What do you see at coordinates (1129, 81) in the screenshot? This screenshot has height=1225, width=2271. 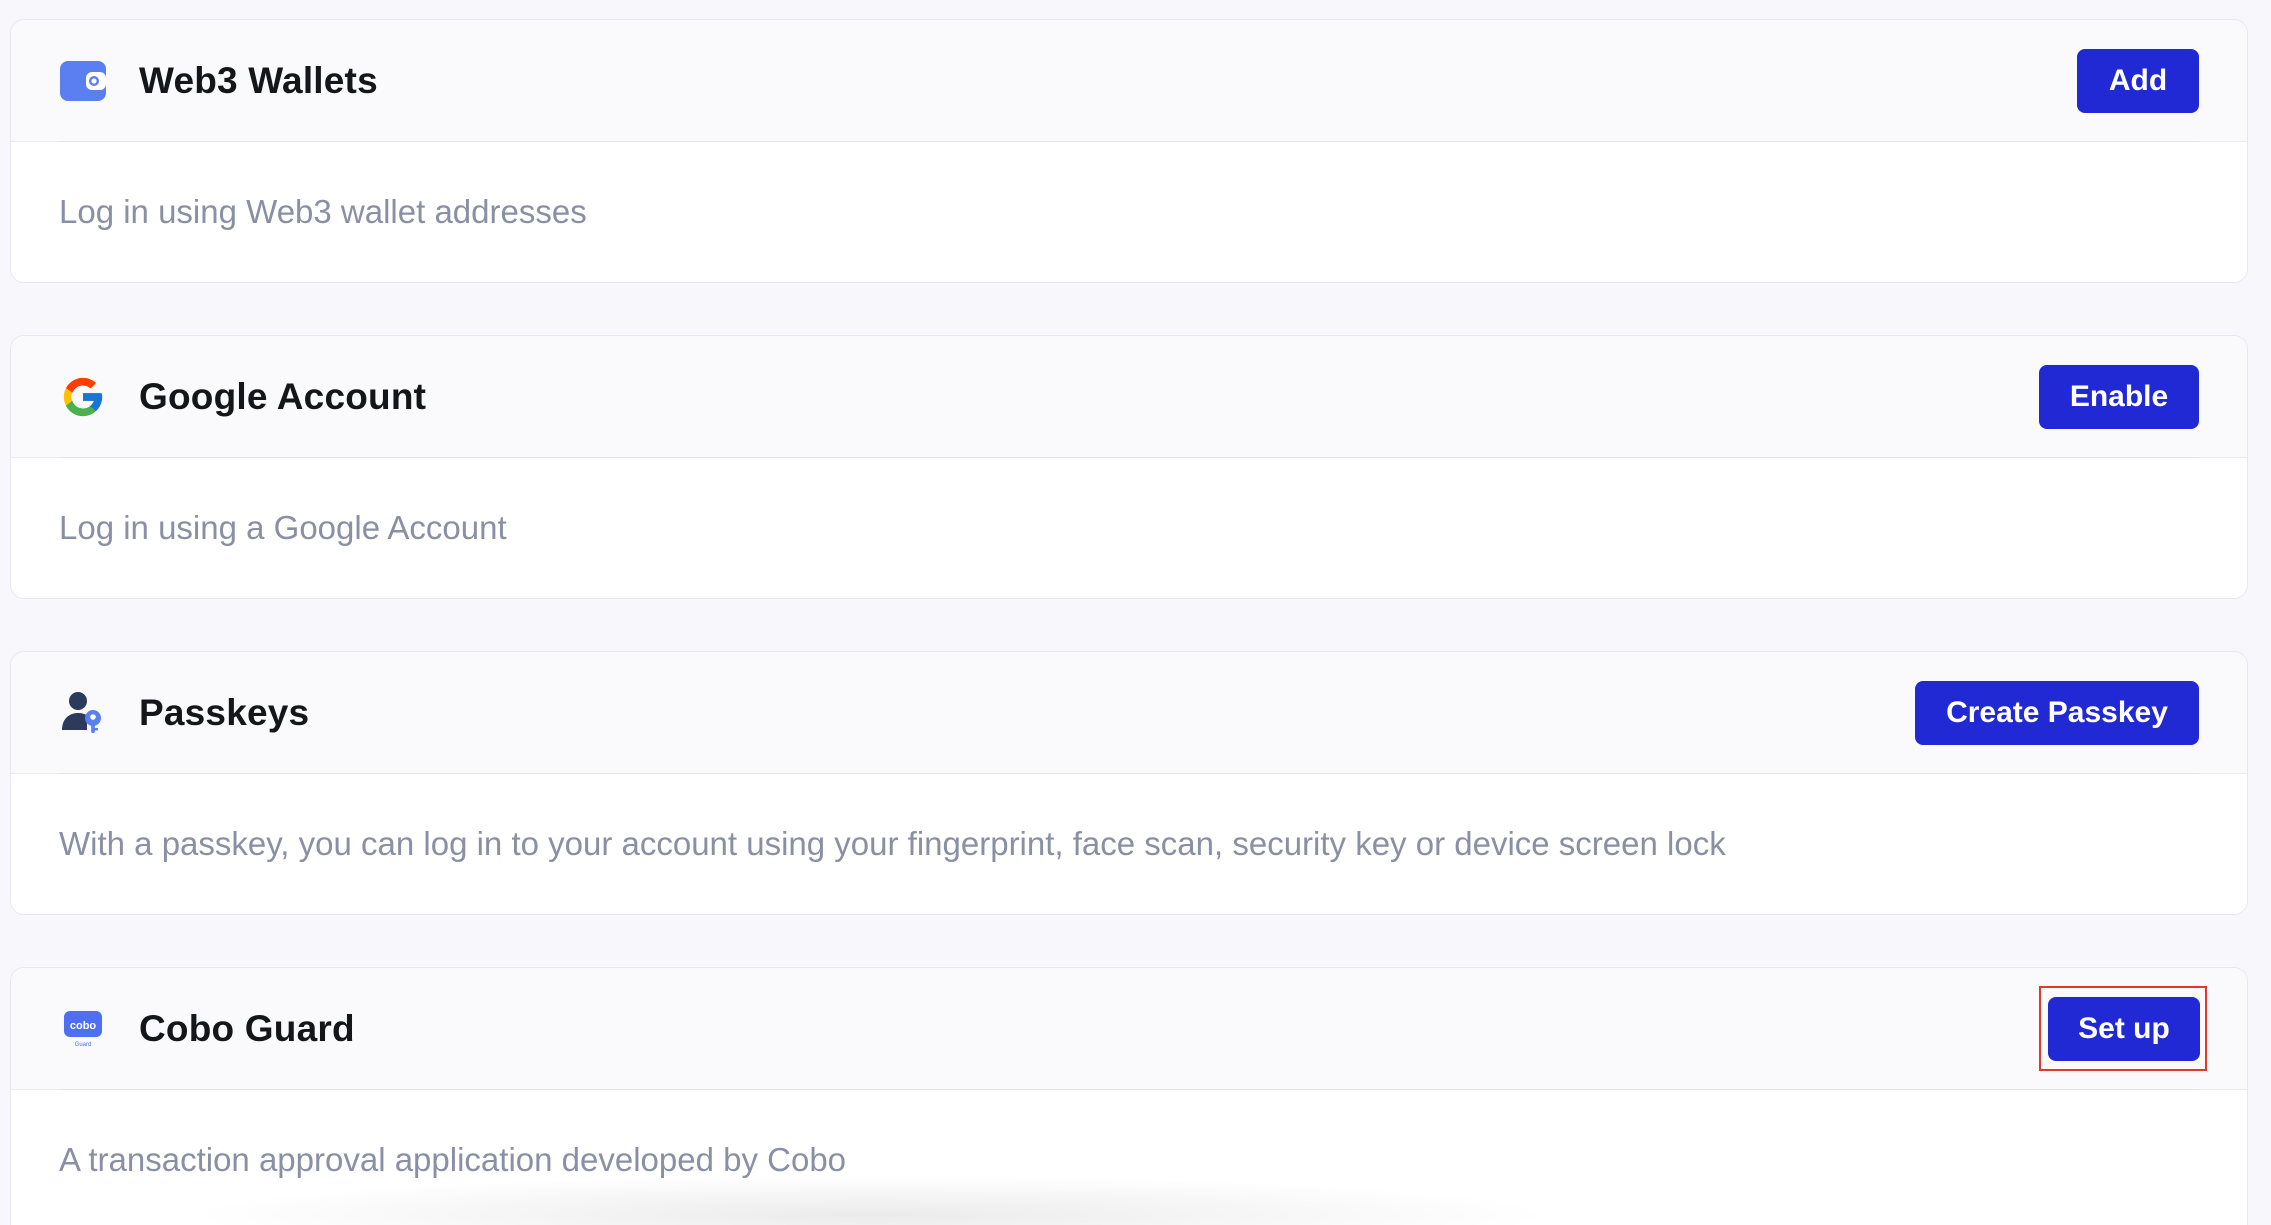 I see `web3-wallets-header: Web3 Wallets Add` at bounding box center [1129, 81].